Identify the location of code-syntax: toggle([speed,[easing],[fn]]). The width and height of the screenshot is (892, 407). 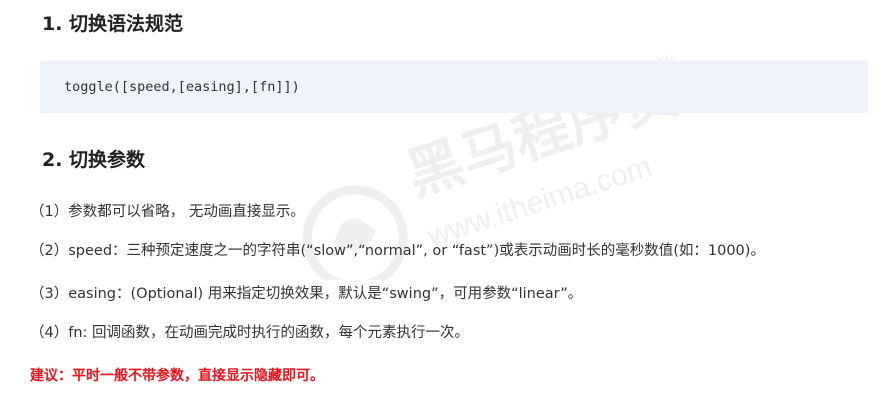
(182, 87).